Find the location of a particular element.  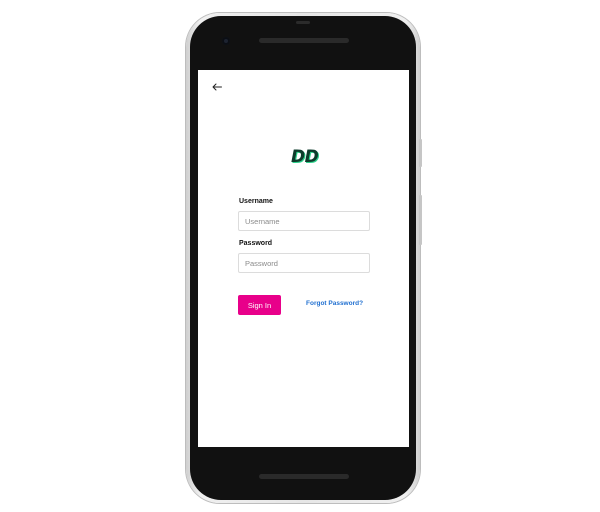

arrow-left-icon is located at coordinates (217, 87).